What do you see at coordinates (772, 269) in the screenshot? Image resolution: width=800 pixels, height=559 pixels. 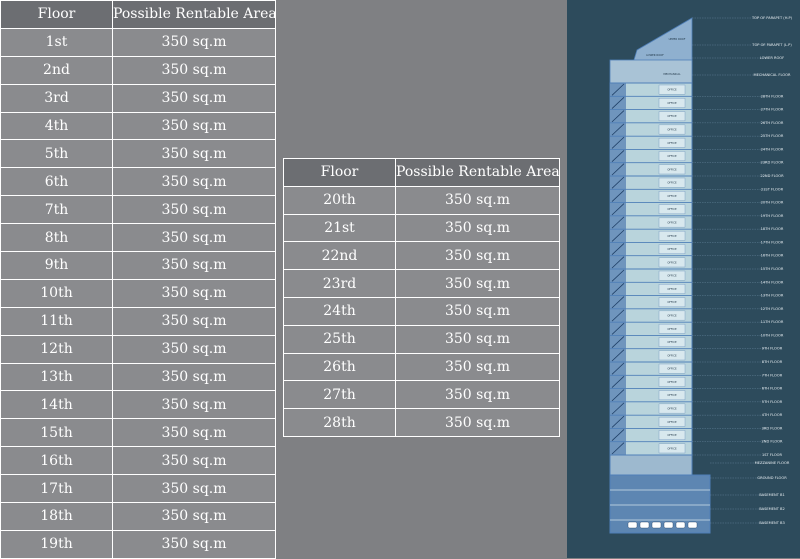 I see `floor-level-label: 15TH FLOOR` at bounding box center [772, 269].